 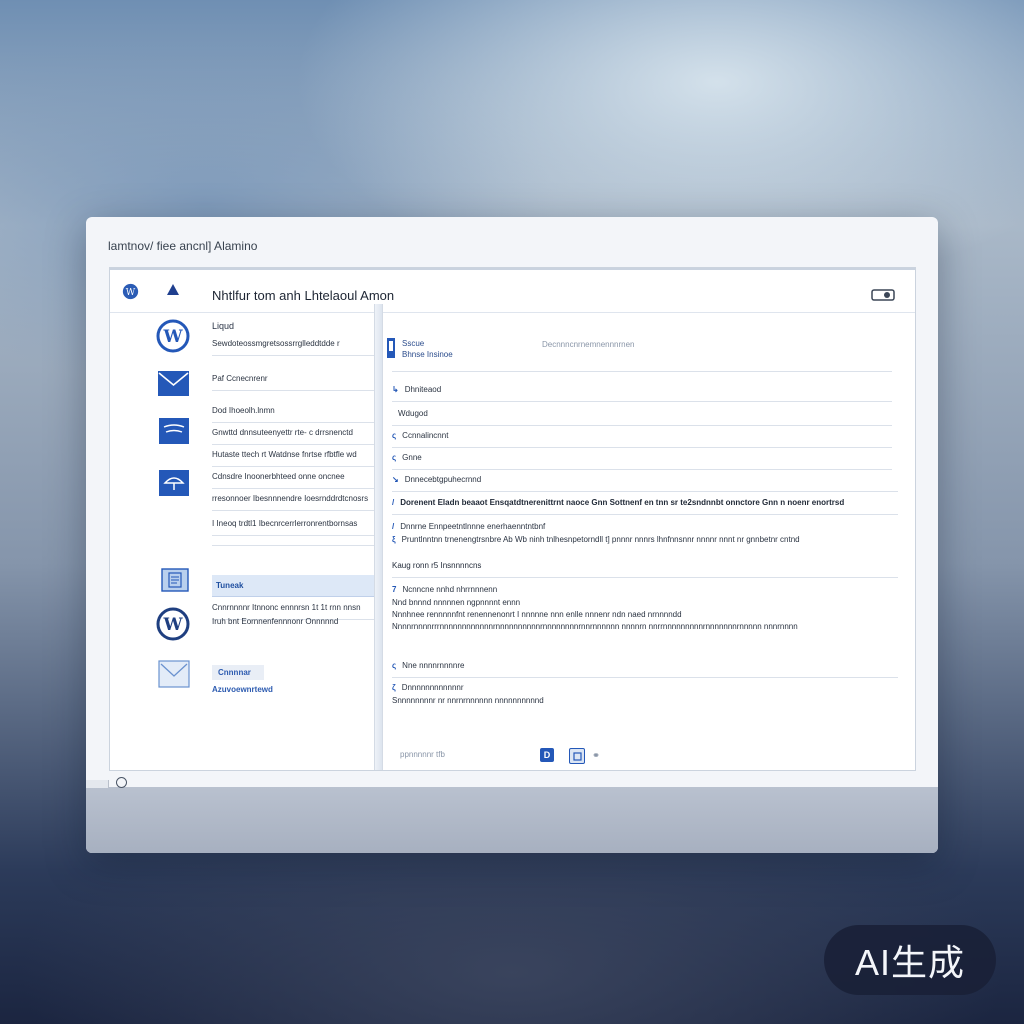 What do you see at coordinates (642, 461) in the screenshot?
I see `detail-row: ς Gnne` at bounding box center [642, 461].